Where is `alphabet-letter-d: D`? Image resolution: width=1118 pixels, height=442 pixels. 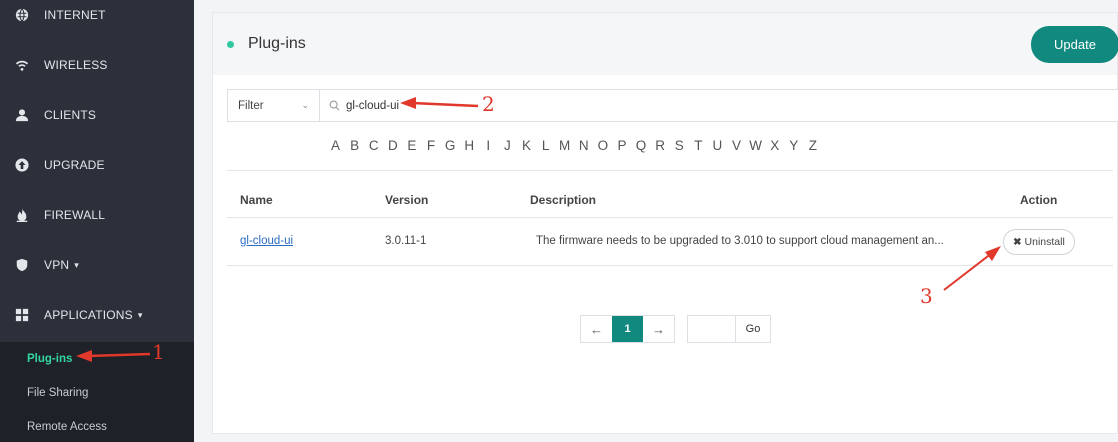
alphabet-letter-d: D is located at coordinates (392, 145).